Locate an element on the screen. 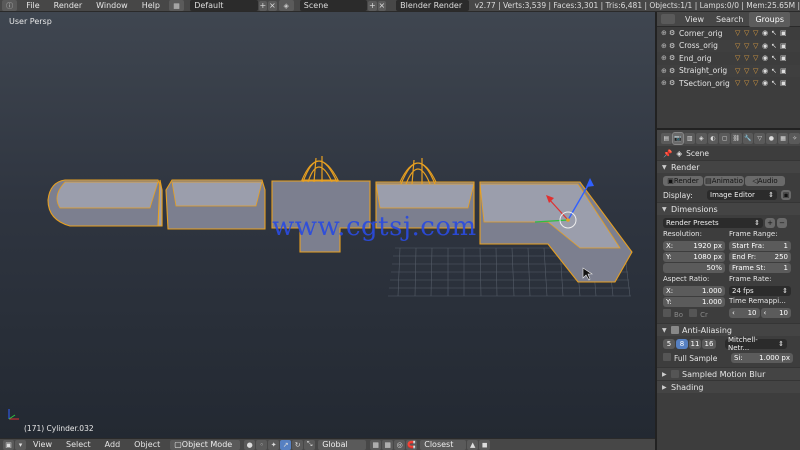 The height and width of the screenshot is (450, 800). shading-icon: ● is located at coordinates (250, 444).